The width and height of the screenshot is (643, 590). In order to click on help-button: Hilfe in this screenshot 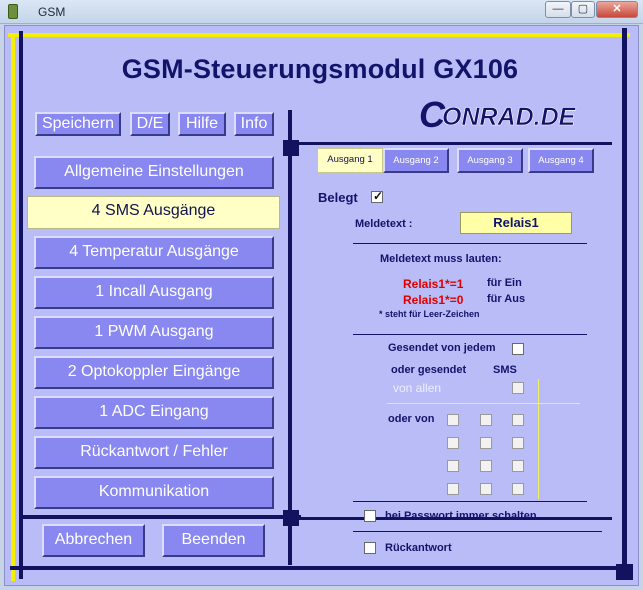, I will do `click(202, 124)`.